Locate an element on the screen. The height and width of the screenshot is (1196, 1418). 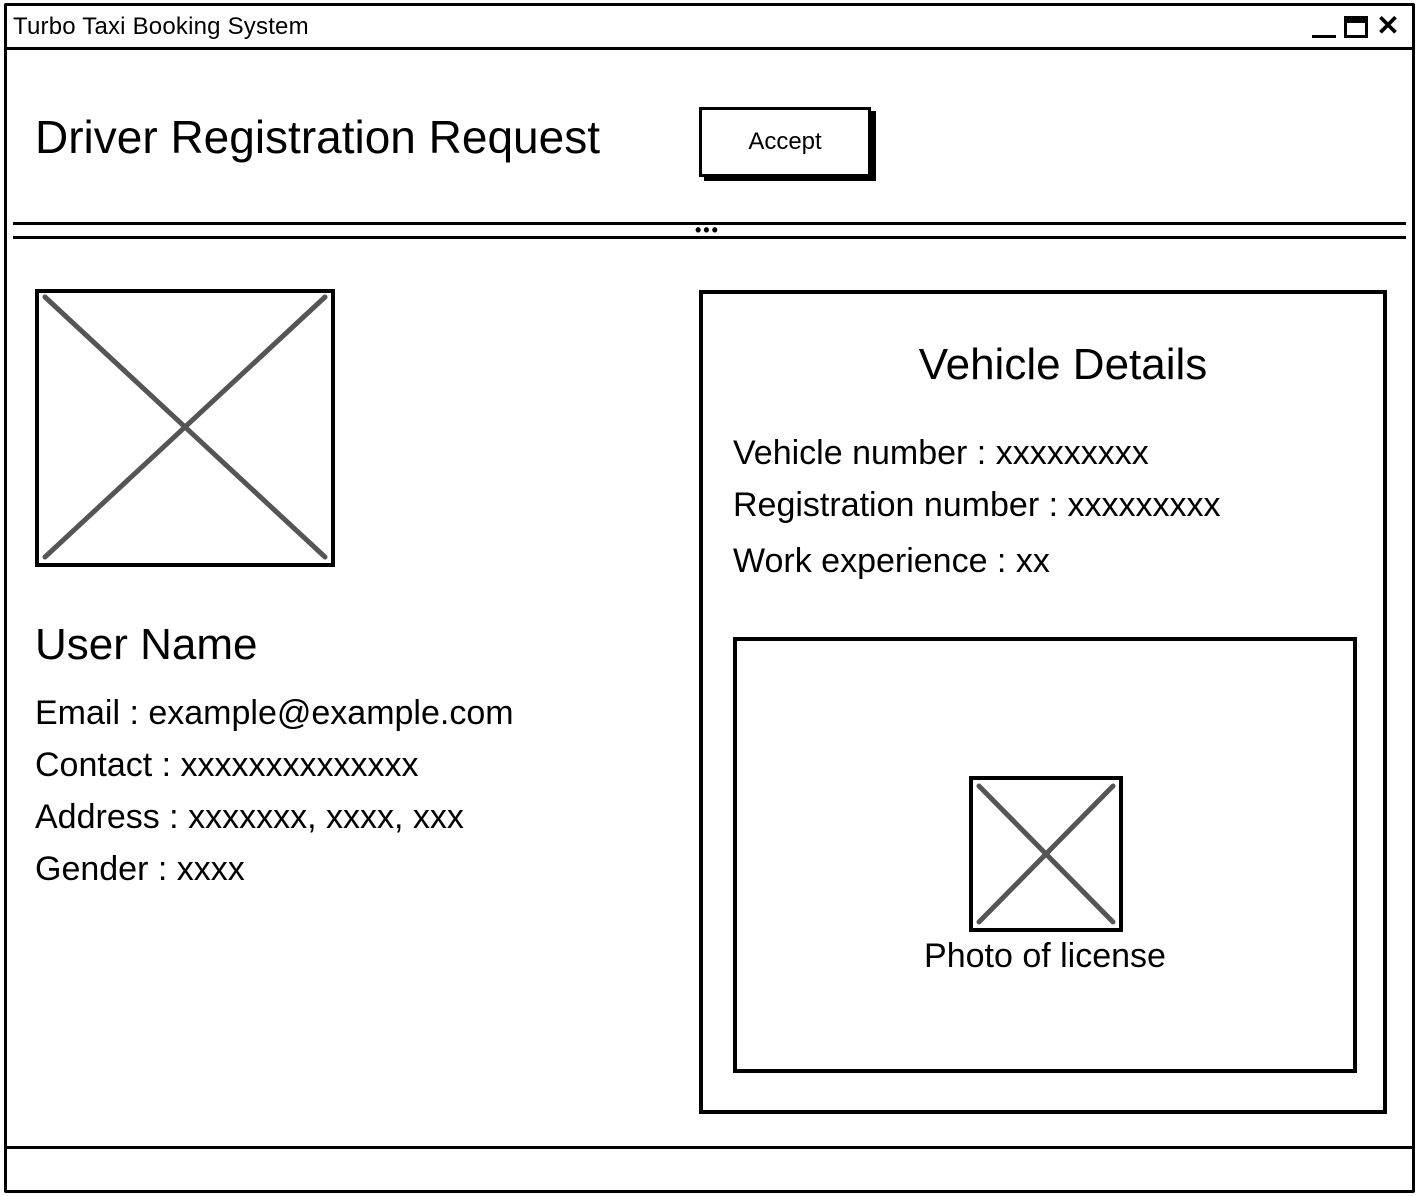
license-photo-placeholder is located at coordinates (1046, 854).